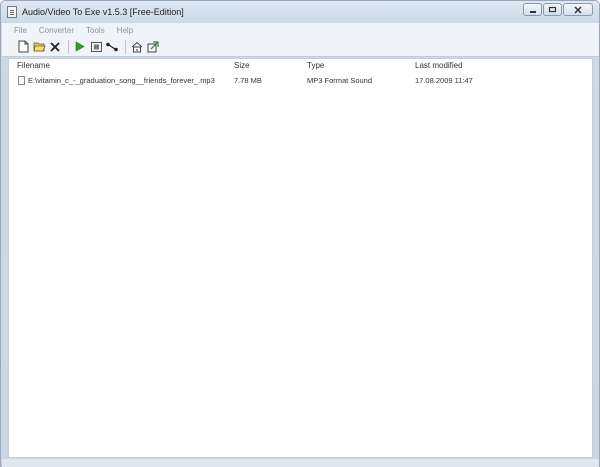 This screenshot has height=467, width=600. What do you see at coordinates (20, 30) in the screenshot?
I see `menu-file: File` at bounding box center [20, 30].